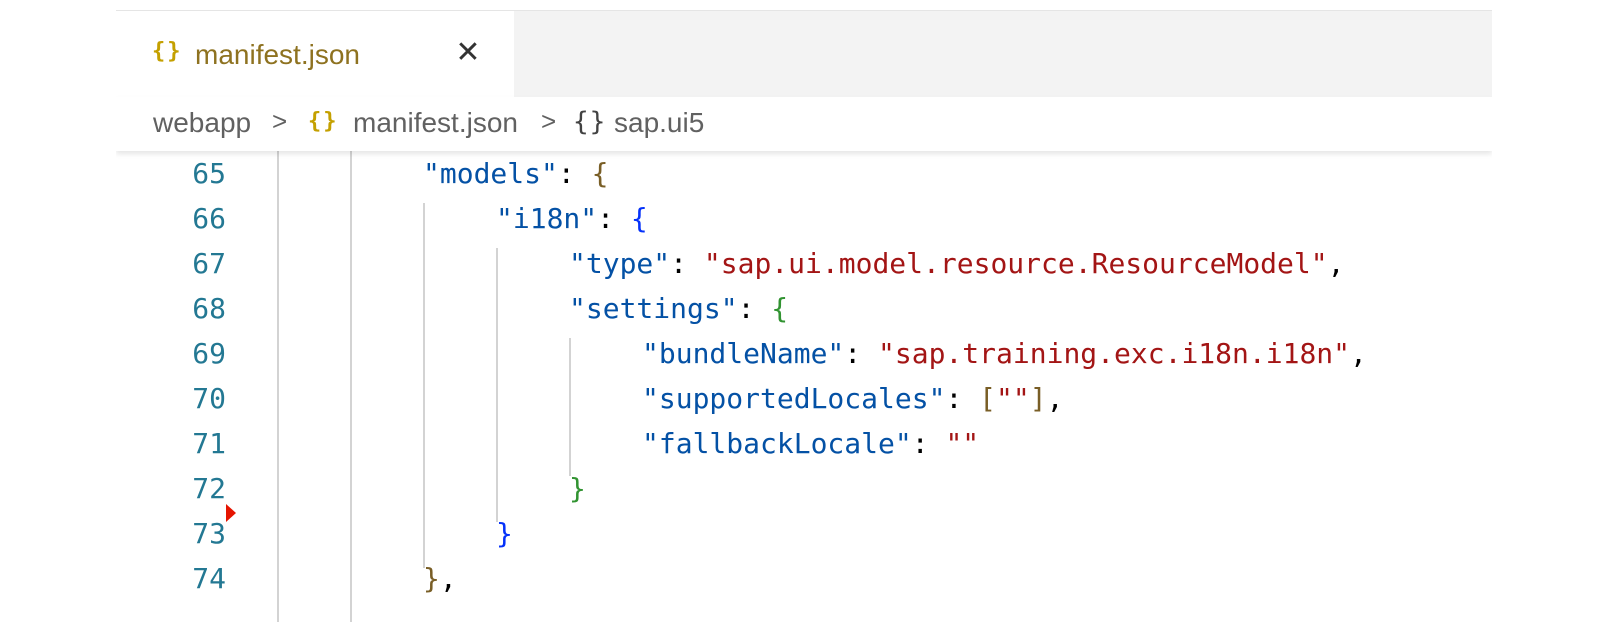 Image resolution: width=1600 pixels, height=630 pixels. Describe the element at coordinates (209, 263) in the screenshot. I see `line-number: 67` at that location.